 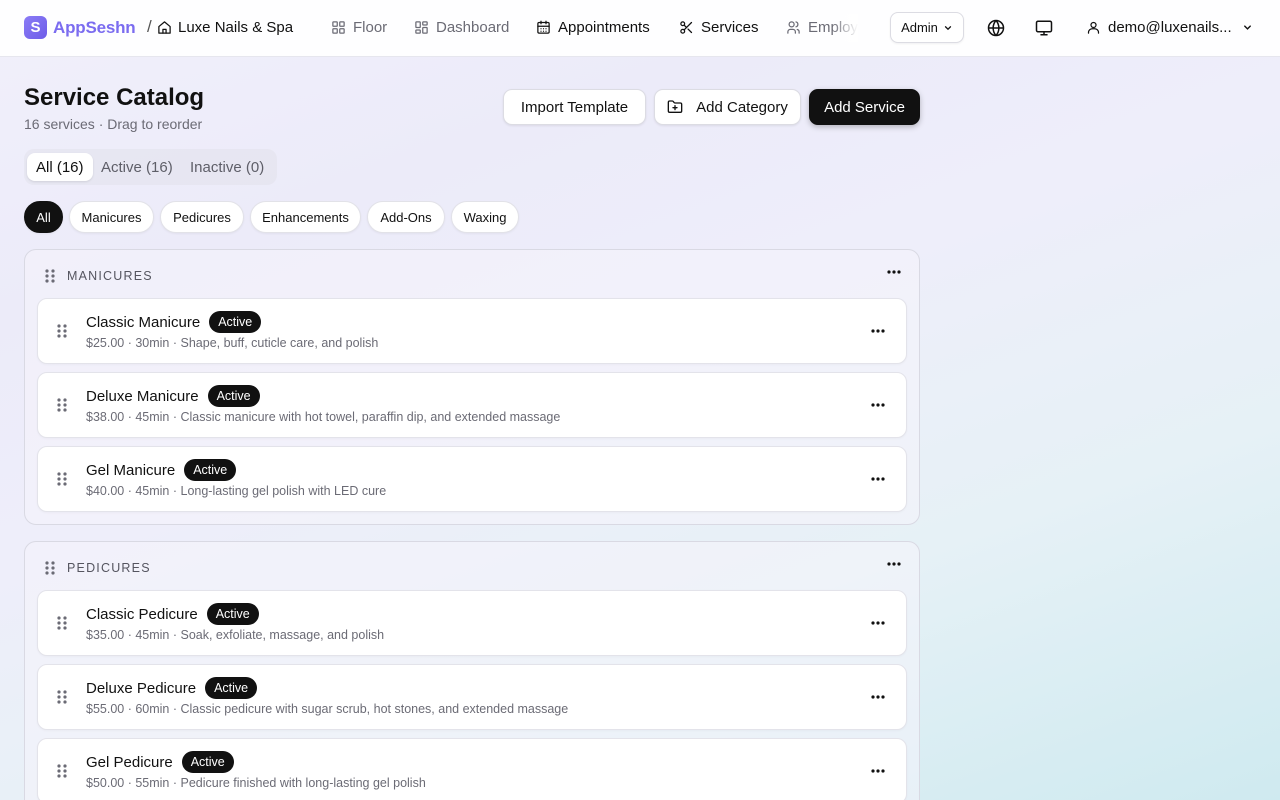 I want to click on nav-item-services-label: Services, so click(x=730, y=27).